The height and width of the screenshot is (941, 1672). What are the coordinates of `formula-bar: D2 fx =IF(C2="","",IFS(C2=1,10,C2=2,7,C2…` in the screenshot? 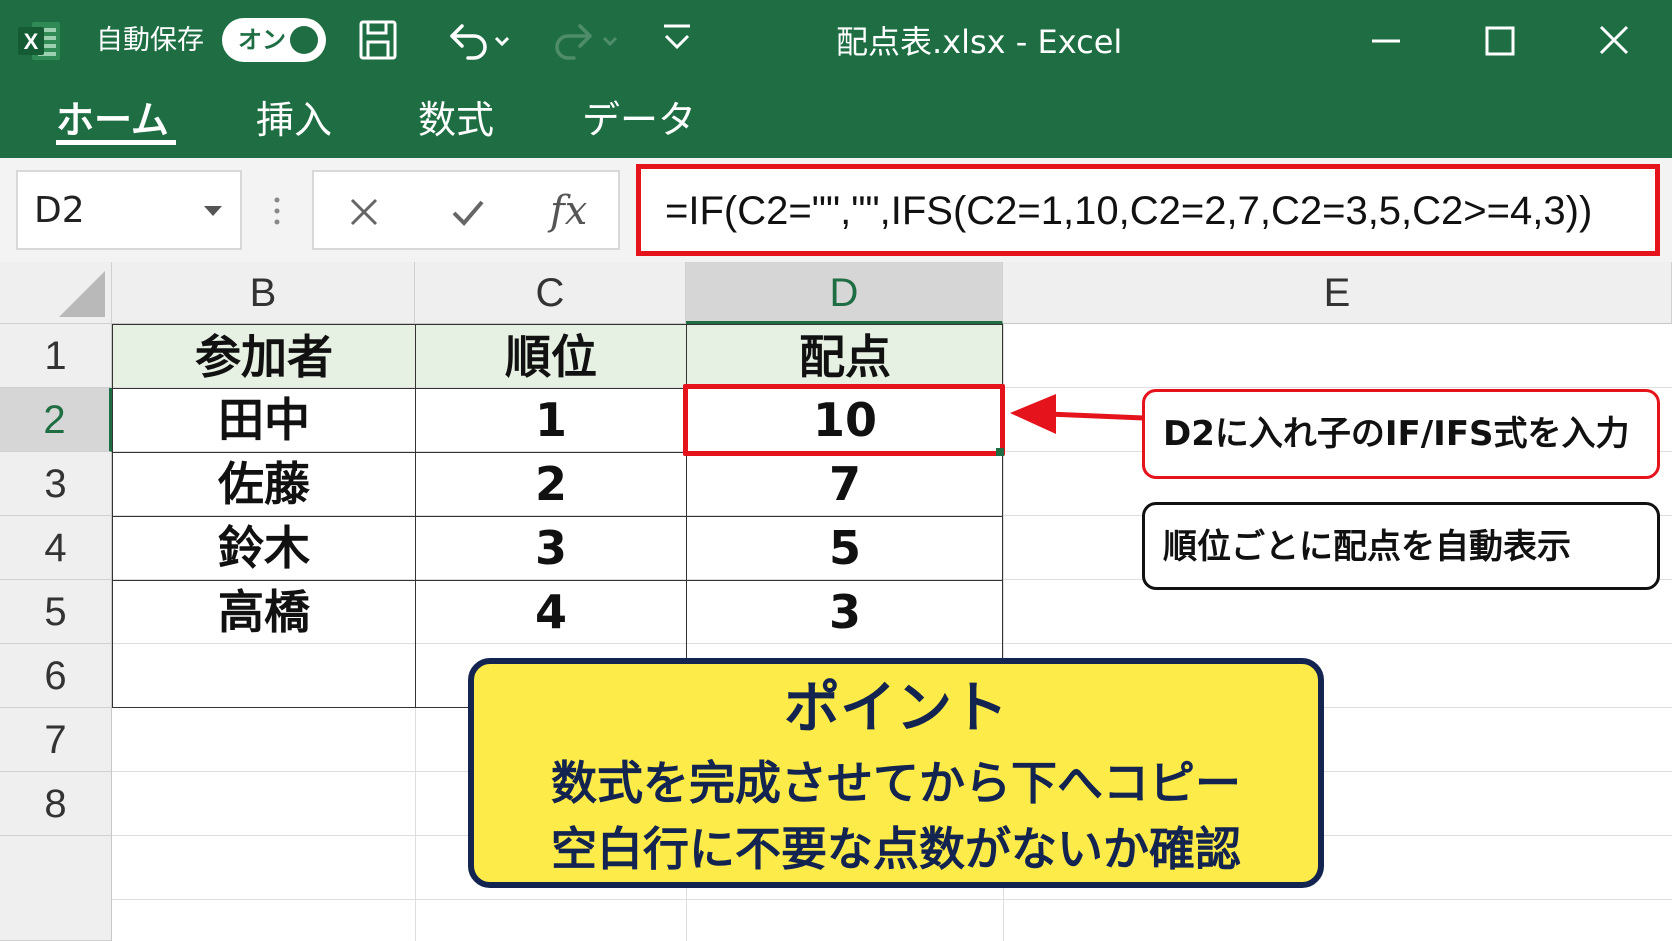 It's located at (836, 210).